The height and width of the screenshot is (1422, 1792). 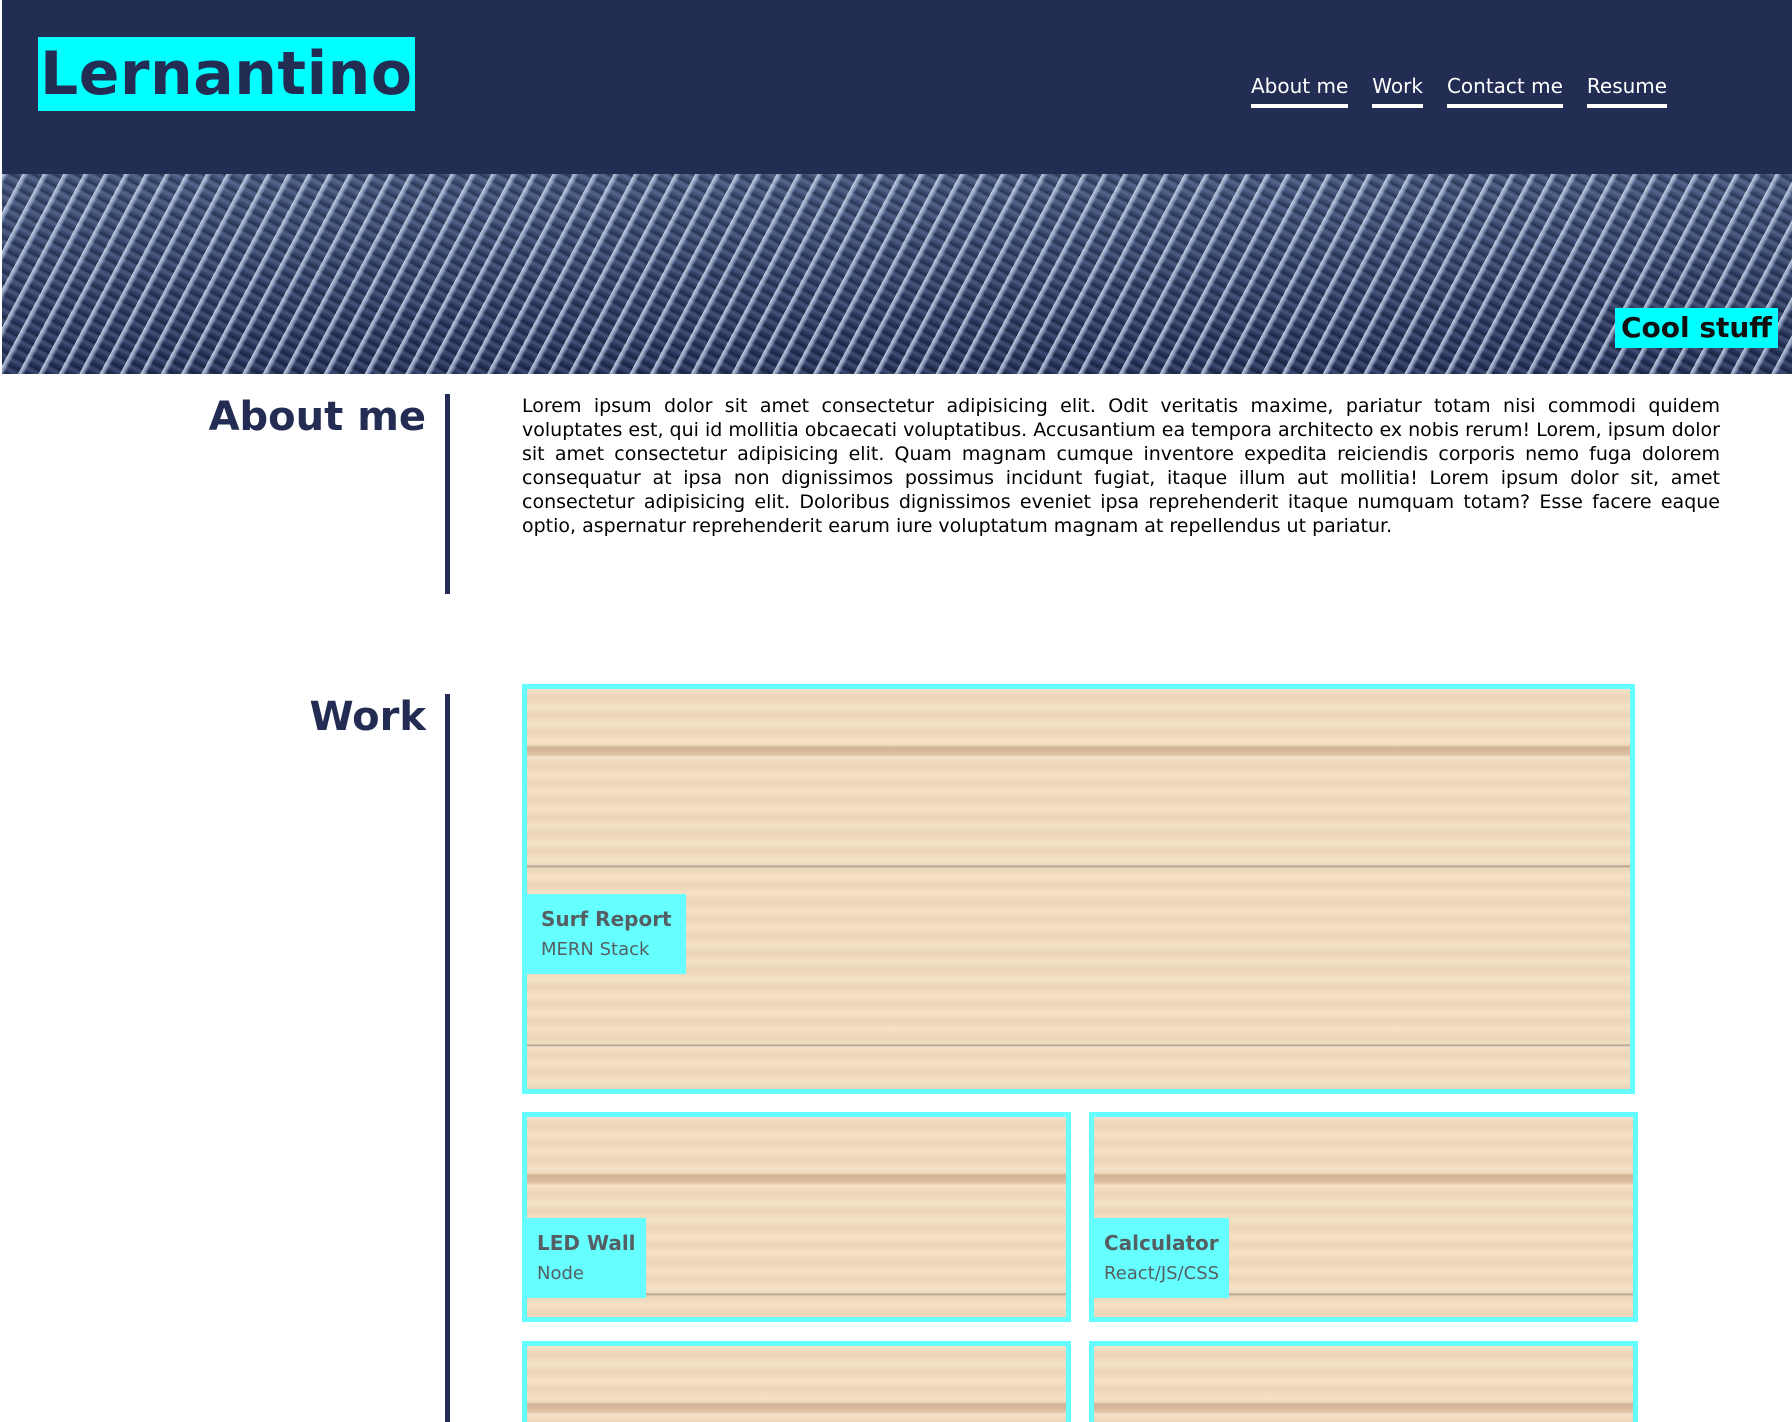 What do you see at coordinates (897, 274) in the screenshot?
I see `hero-banner: Cool stuff` at bounding box center [897, 274].